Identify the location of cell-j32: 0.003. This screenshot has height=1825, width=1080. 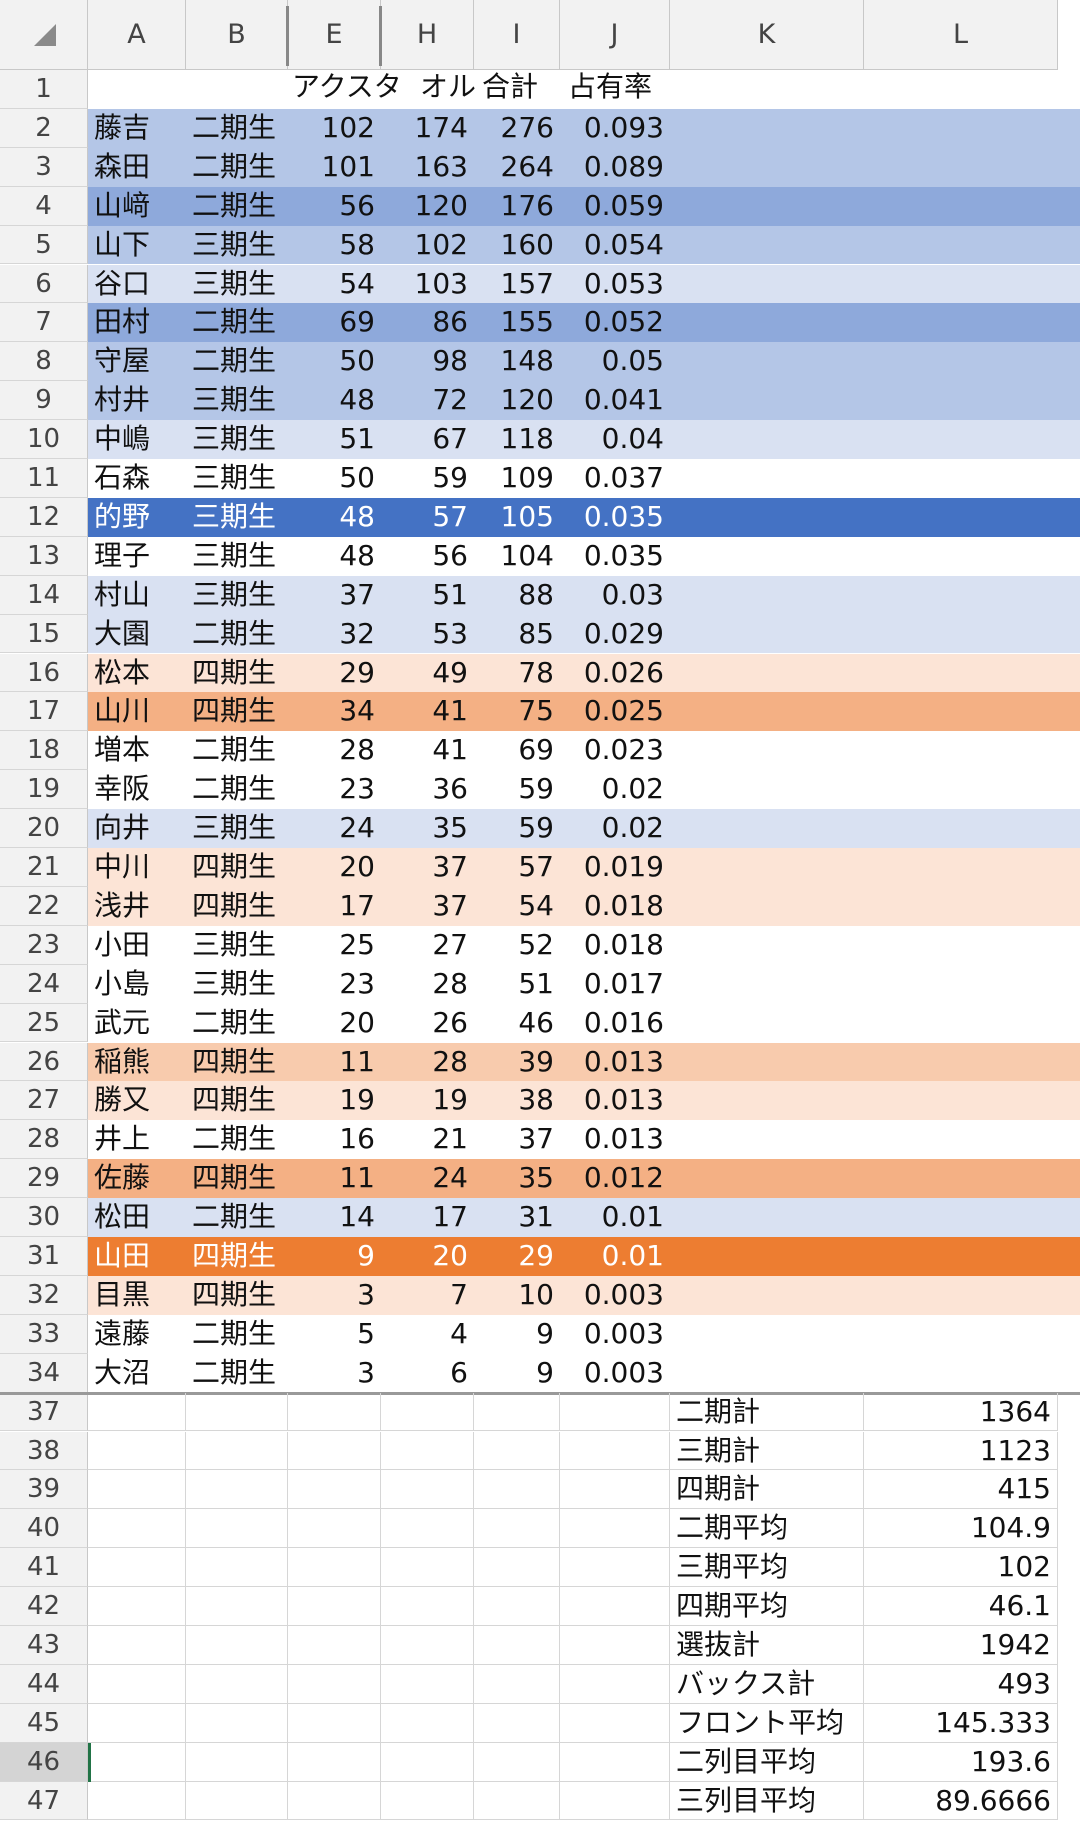
(615, 1295).